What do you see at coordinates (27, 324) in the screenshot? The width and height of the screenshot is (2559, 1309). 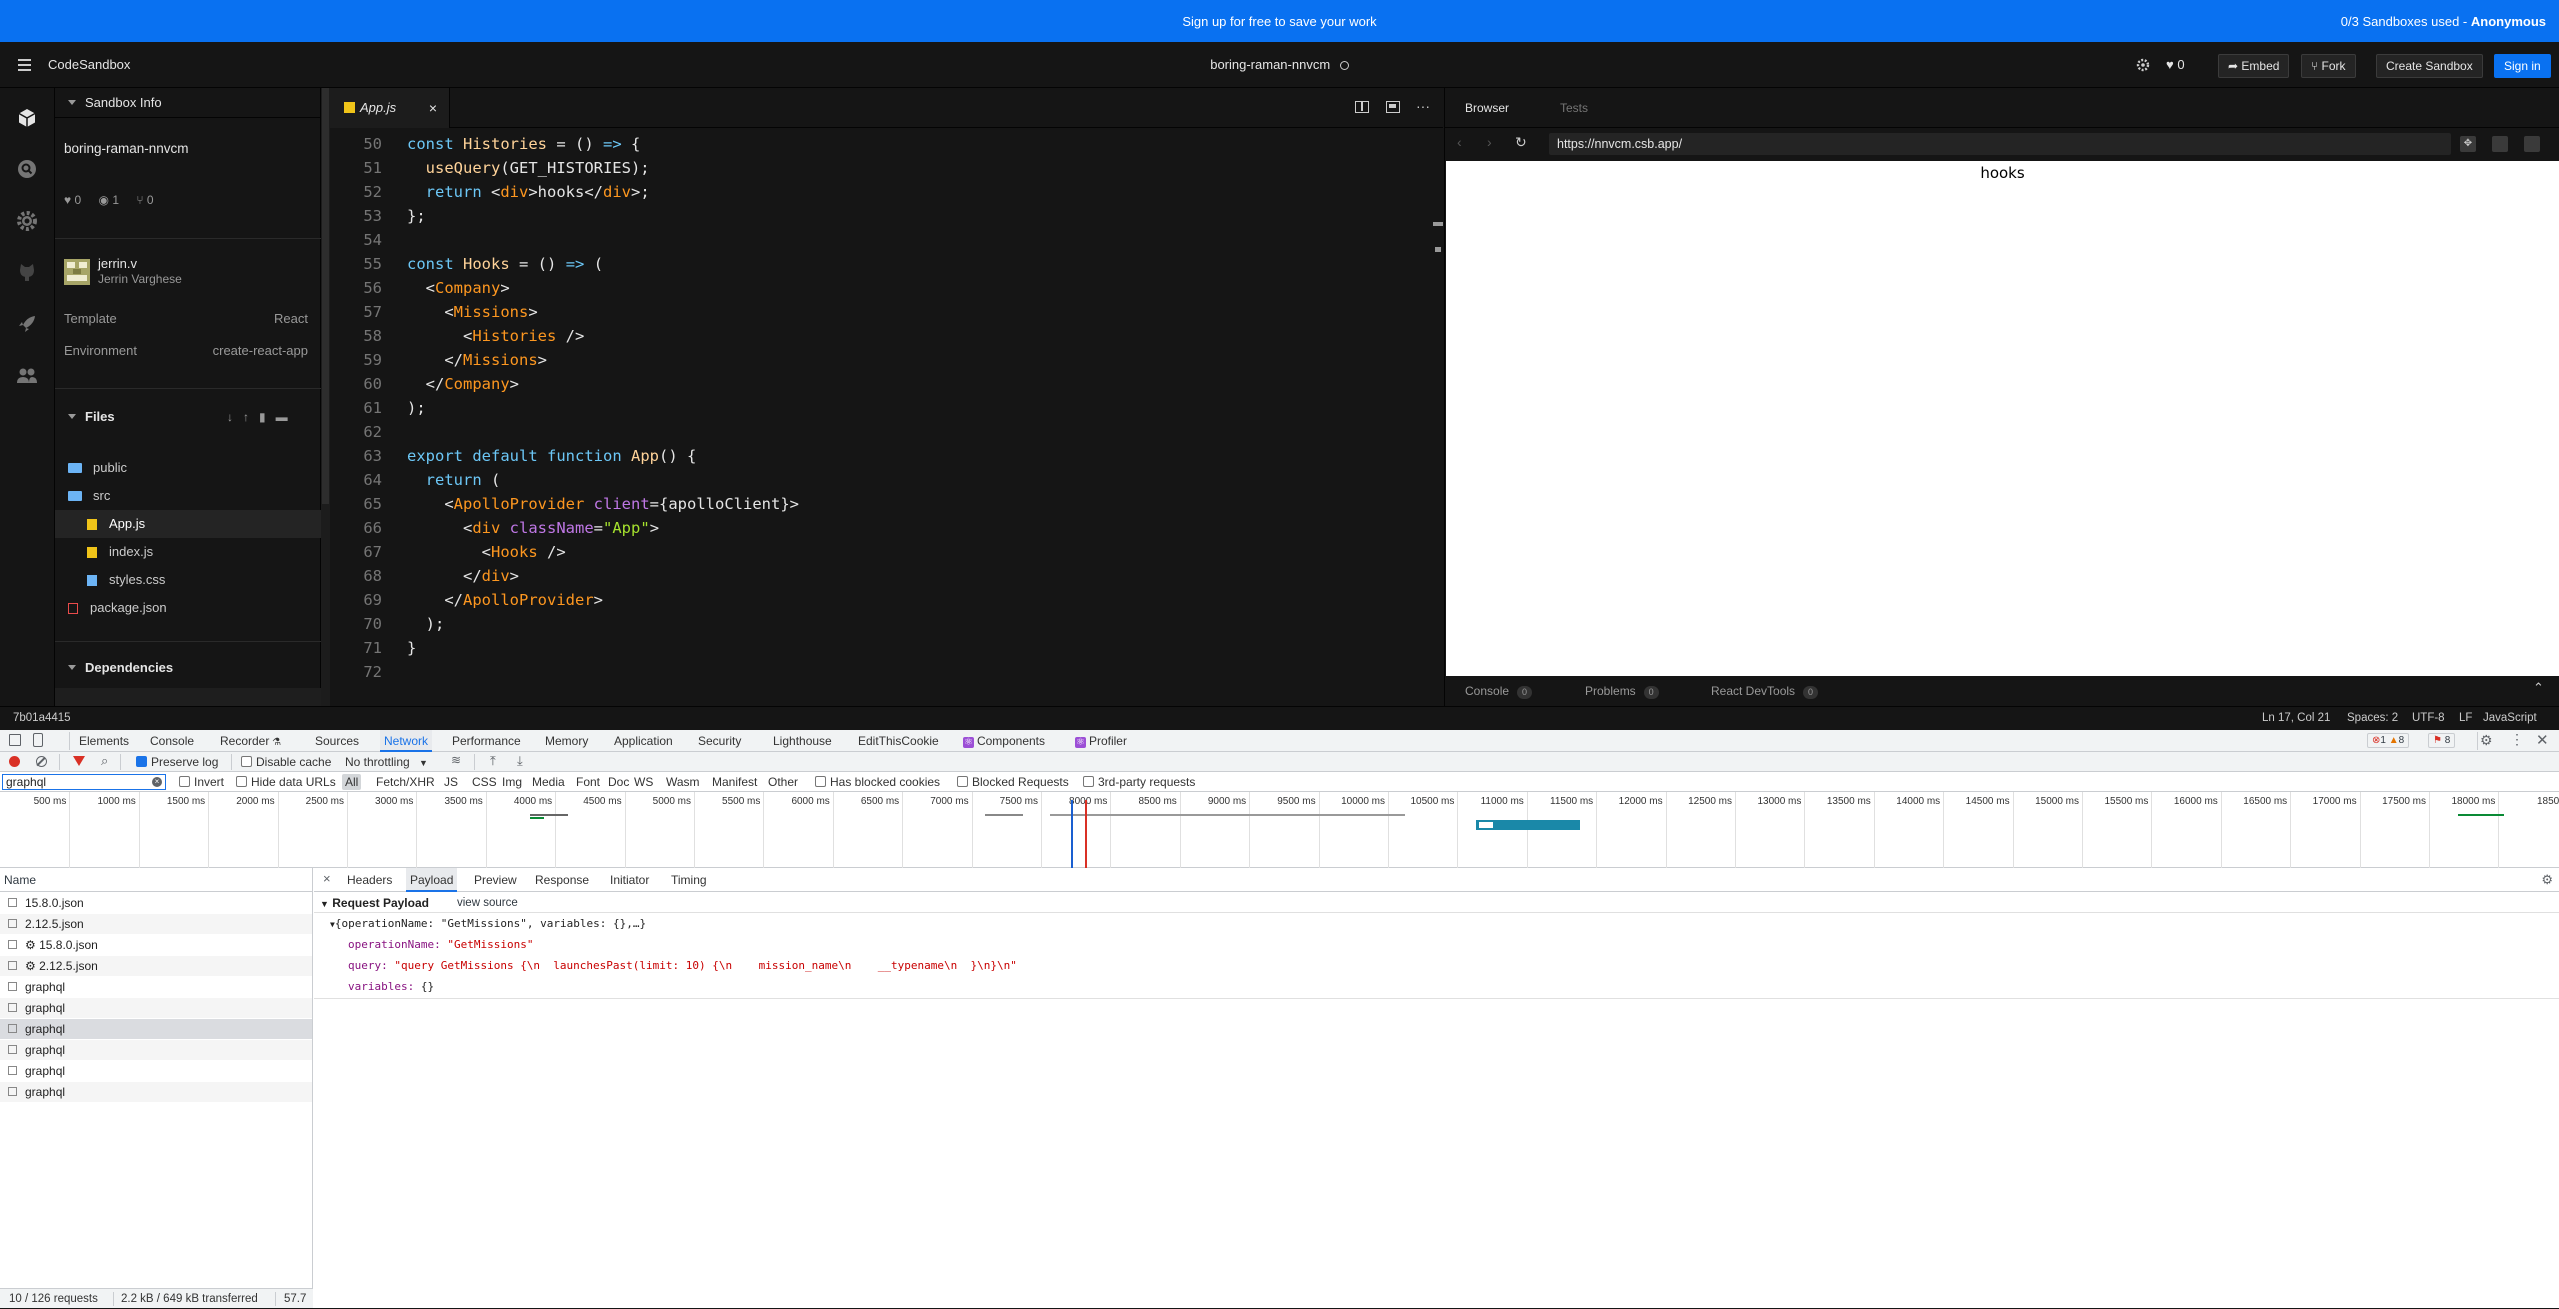 I see `rocket-icon` at bounding box center [27, 324].